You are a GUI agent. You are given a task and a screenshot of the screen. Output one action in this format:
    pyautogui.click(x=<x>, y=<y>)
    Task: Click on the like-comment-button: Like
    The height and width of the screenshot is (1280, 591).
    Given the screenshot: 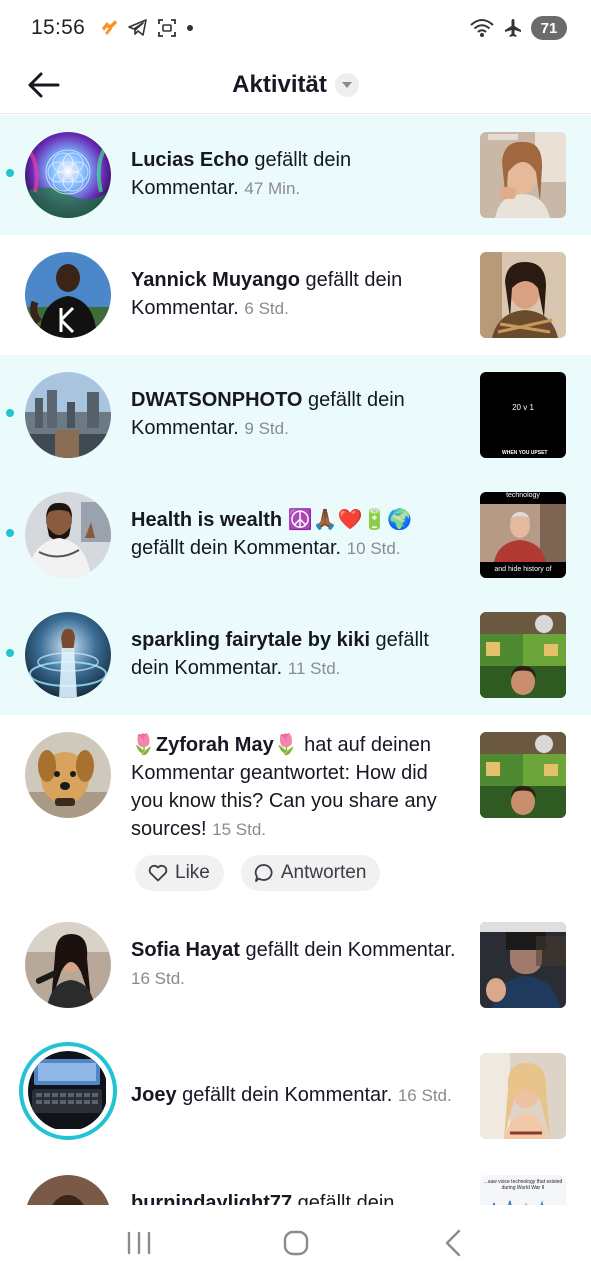 What is the action you would take?
    pyautogui.click(x=179, y=873)
    